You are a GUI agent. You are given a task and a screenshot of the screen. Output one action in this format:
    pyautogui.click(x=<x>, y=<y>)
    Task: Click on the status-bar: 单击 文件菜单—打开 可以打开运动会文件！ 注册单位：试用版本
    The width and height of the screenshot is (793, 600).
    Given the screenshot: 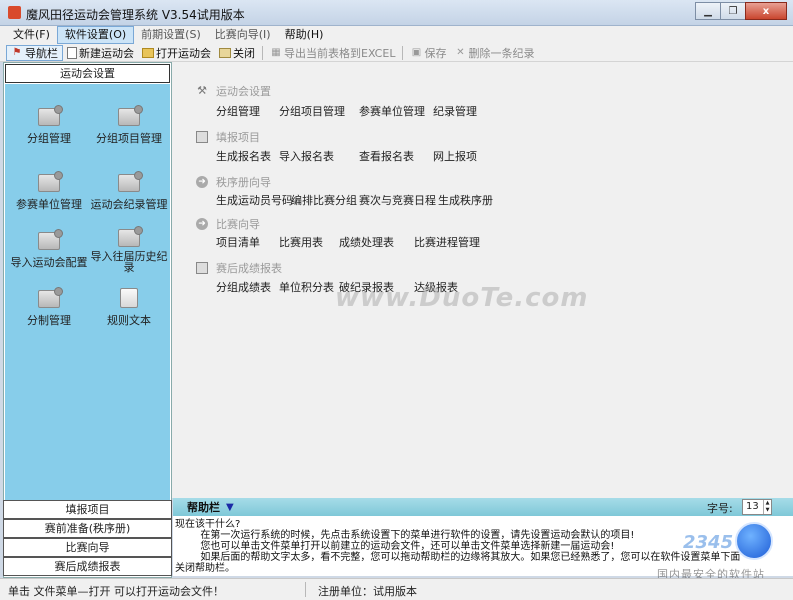 What is the action you would take?
    pyautogui.click(x=396, y=589)
    